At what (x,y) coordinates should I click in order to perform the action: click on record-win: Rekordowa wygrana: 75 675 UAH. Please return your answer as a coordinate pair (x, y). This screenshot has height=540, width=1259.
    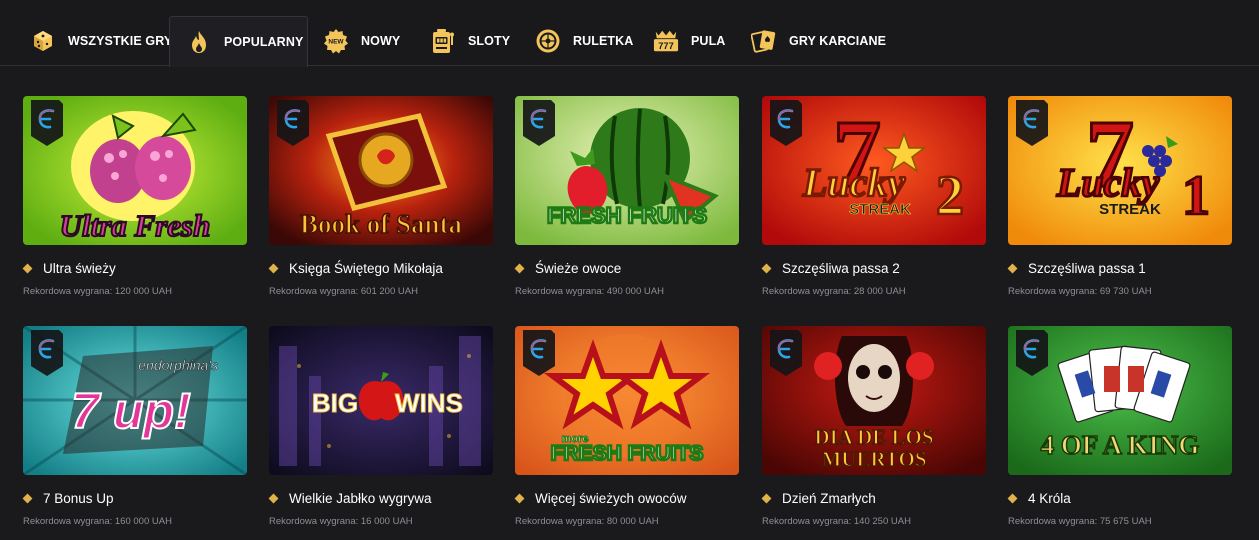
    Looking at the image, I should click on (1080, 521).